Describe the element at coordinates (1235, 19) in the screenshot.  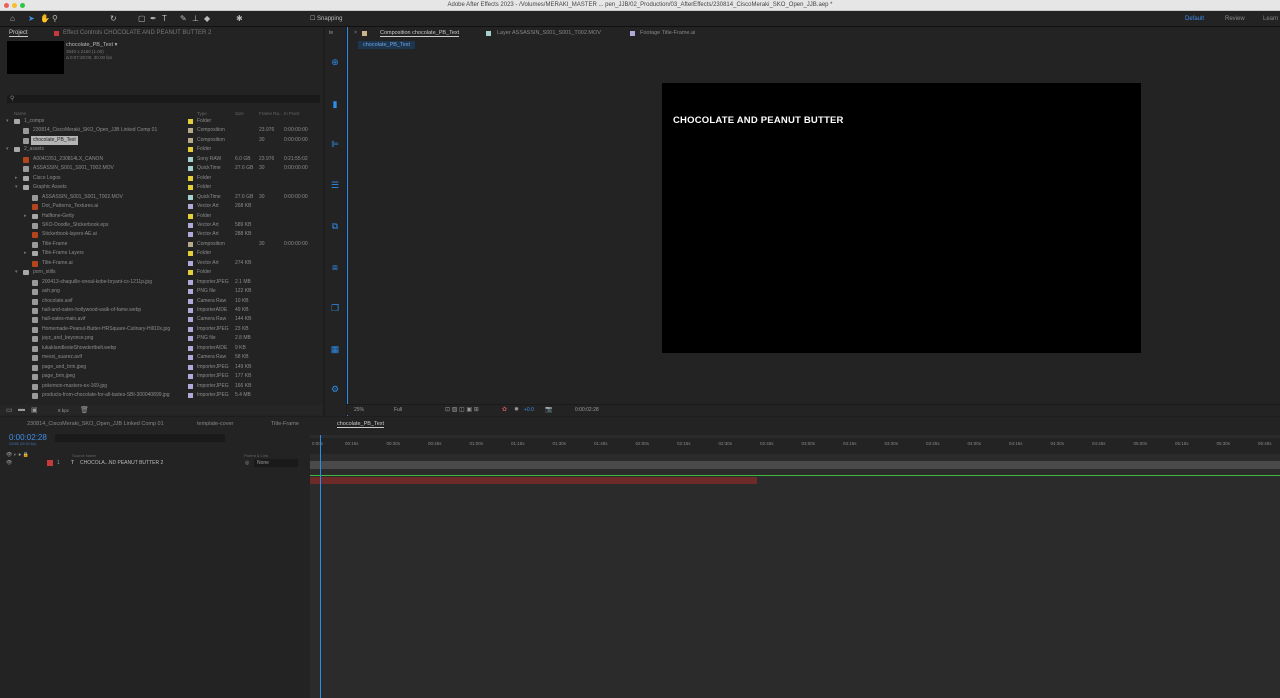
I see `workspace-review: Review` at that location.